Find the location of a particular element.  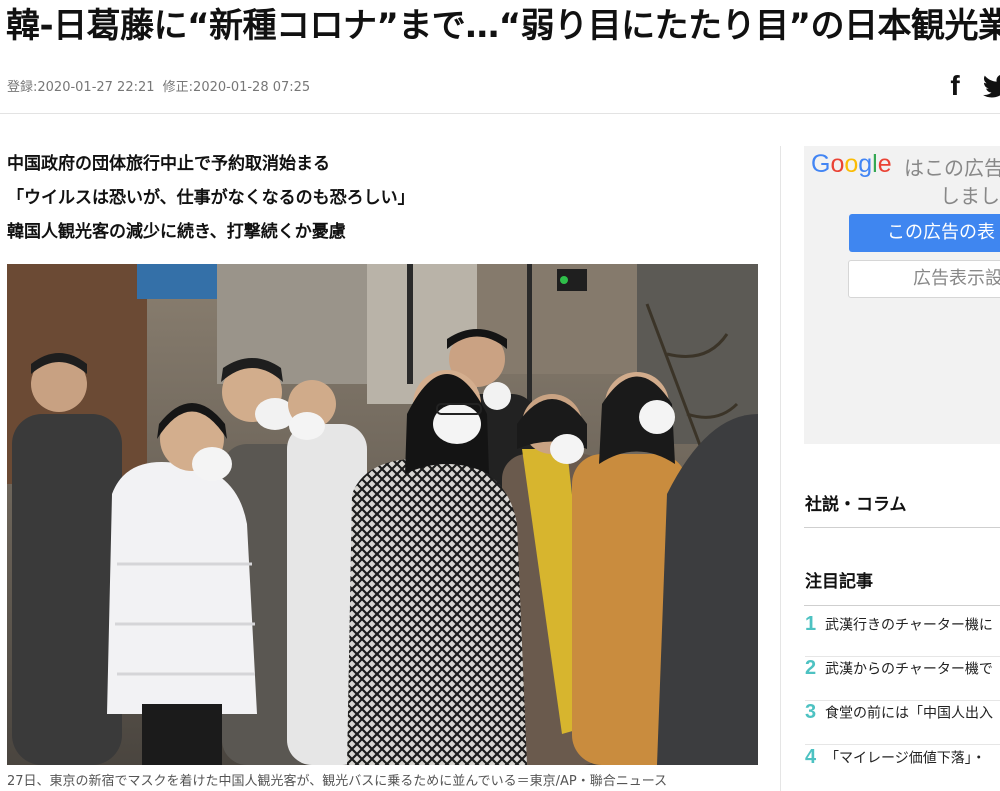

rank-number: 2 is located at coordinates (811, 668).